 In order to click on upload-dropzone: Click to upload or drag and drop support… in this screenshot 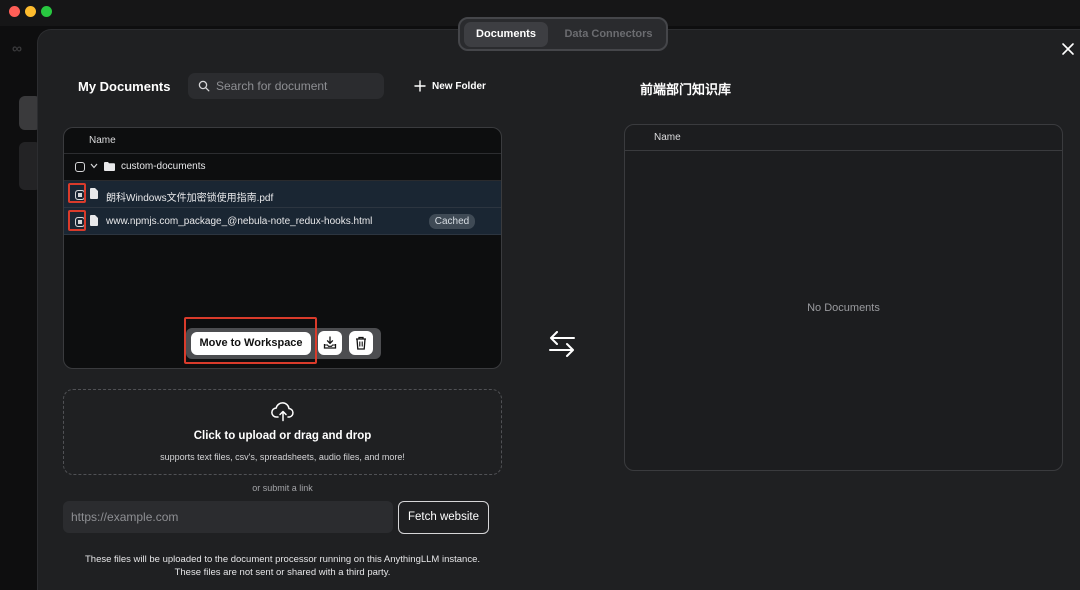, I will do `click(282, 432)`.